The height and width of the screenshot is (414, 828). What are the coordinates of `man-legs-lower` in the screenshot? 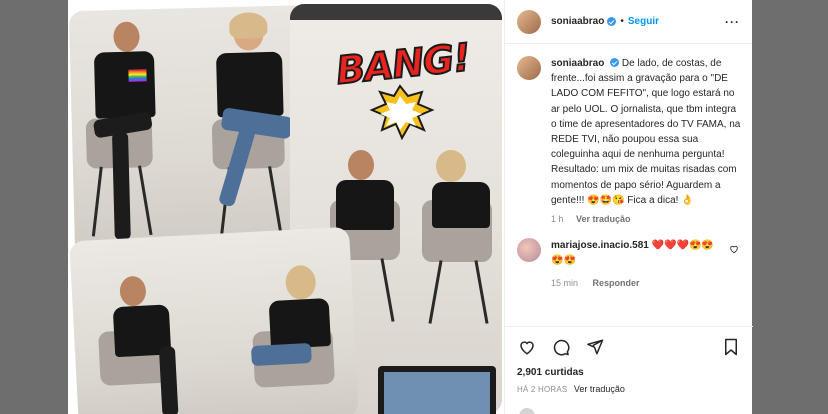 It's located at (121, 186).